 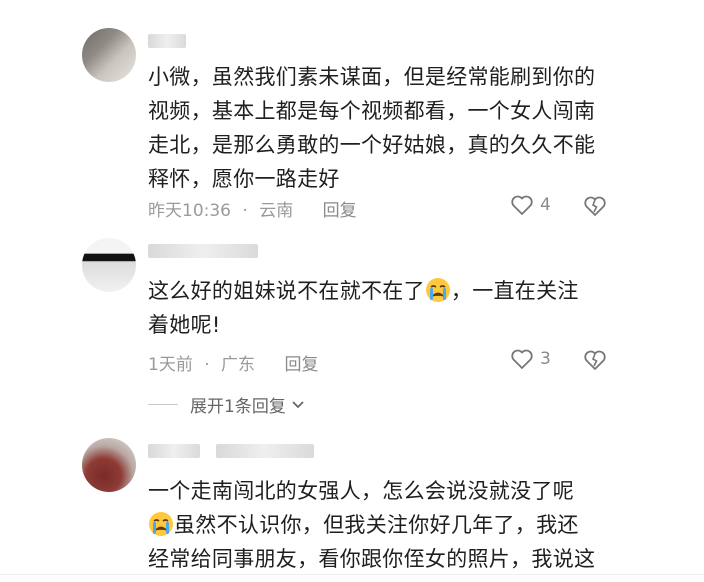 I want to click on comment-line: 小微，虽然我们素未谋面，但是经常能刷到你的, so click(x=372, y=77).